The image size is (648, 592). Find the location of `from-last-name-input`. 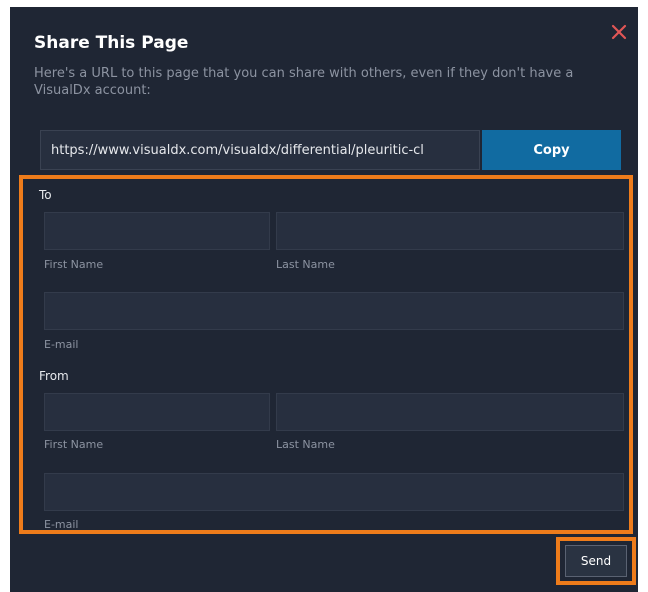

from-last-name-input is located at coordinates (450, 412).